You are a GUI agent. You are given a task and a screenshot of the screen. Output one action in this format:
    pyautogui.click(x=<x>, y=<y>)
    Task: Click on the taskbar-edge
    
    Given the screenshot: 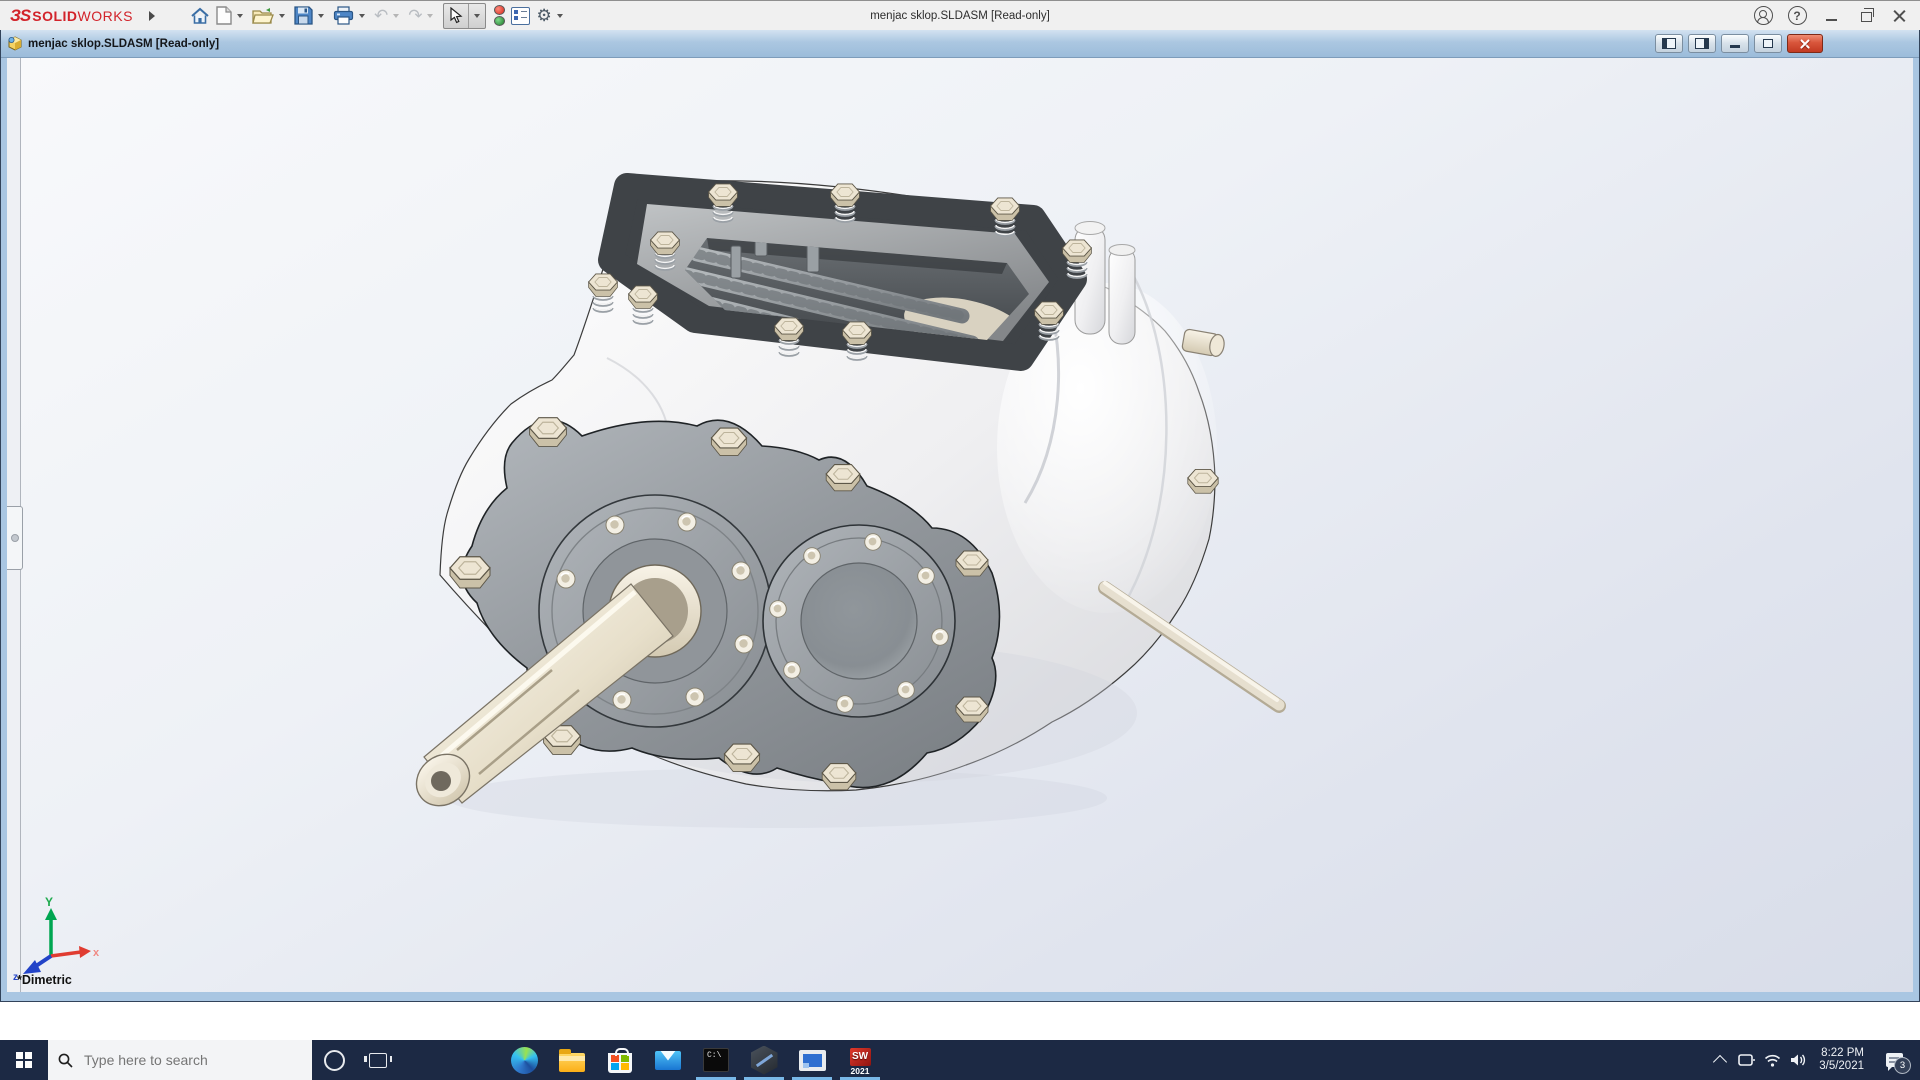 What is the action you would take?
    pyautogui.click(x=524, y=1060)
    